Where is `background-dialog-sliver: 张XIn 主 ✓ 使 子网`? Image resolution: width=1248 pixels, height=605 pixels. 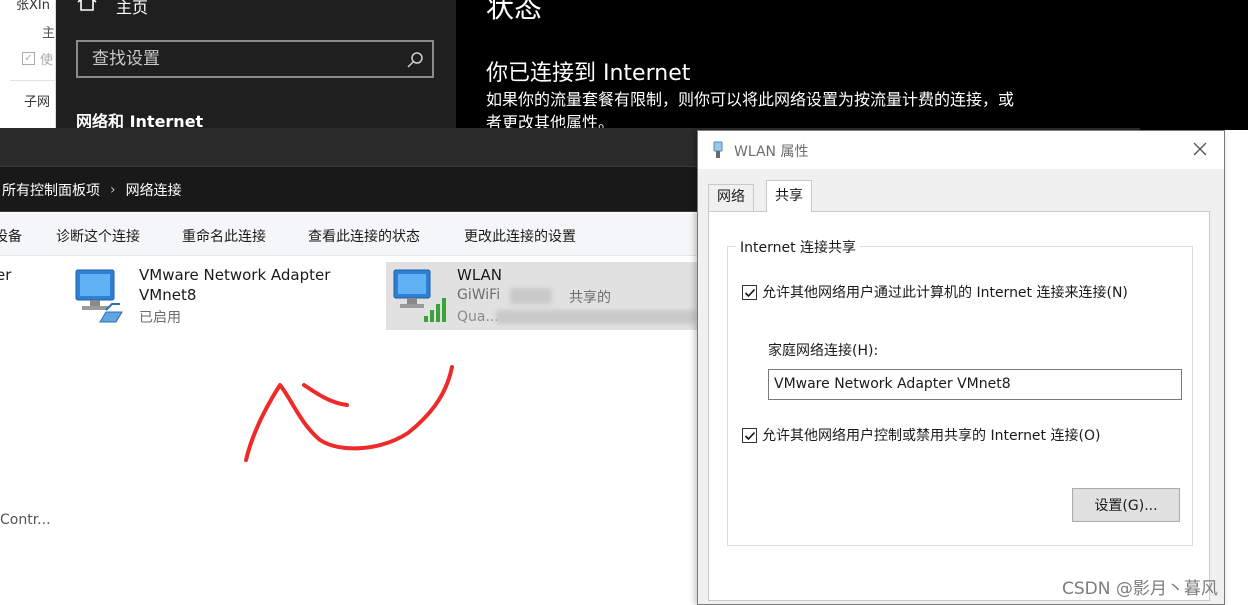 background-dialog-sliver: 张XIn 主 ✓ 使 子网 is located at coordinates (28, 65).